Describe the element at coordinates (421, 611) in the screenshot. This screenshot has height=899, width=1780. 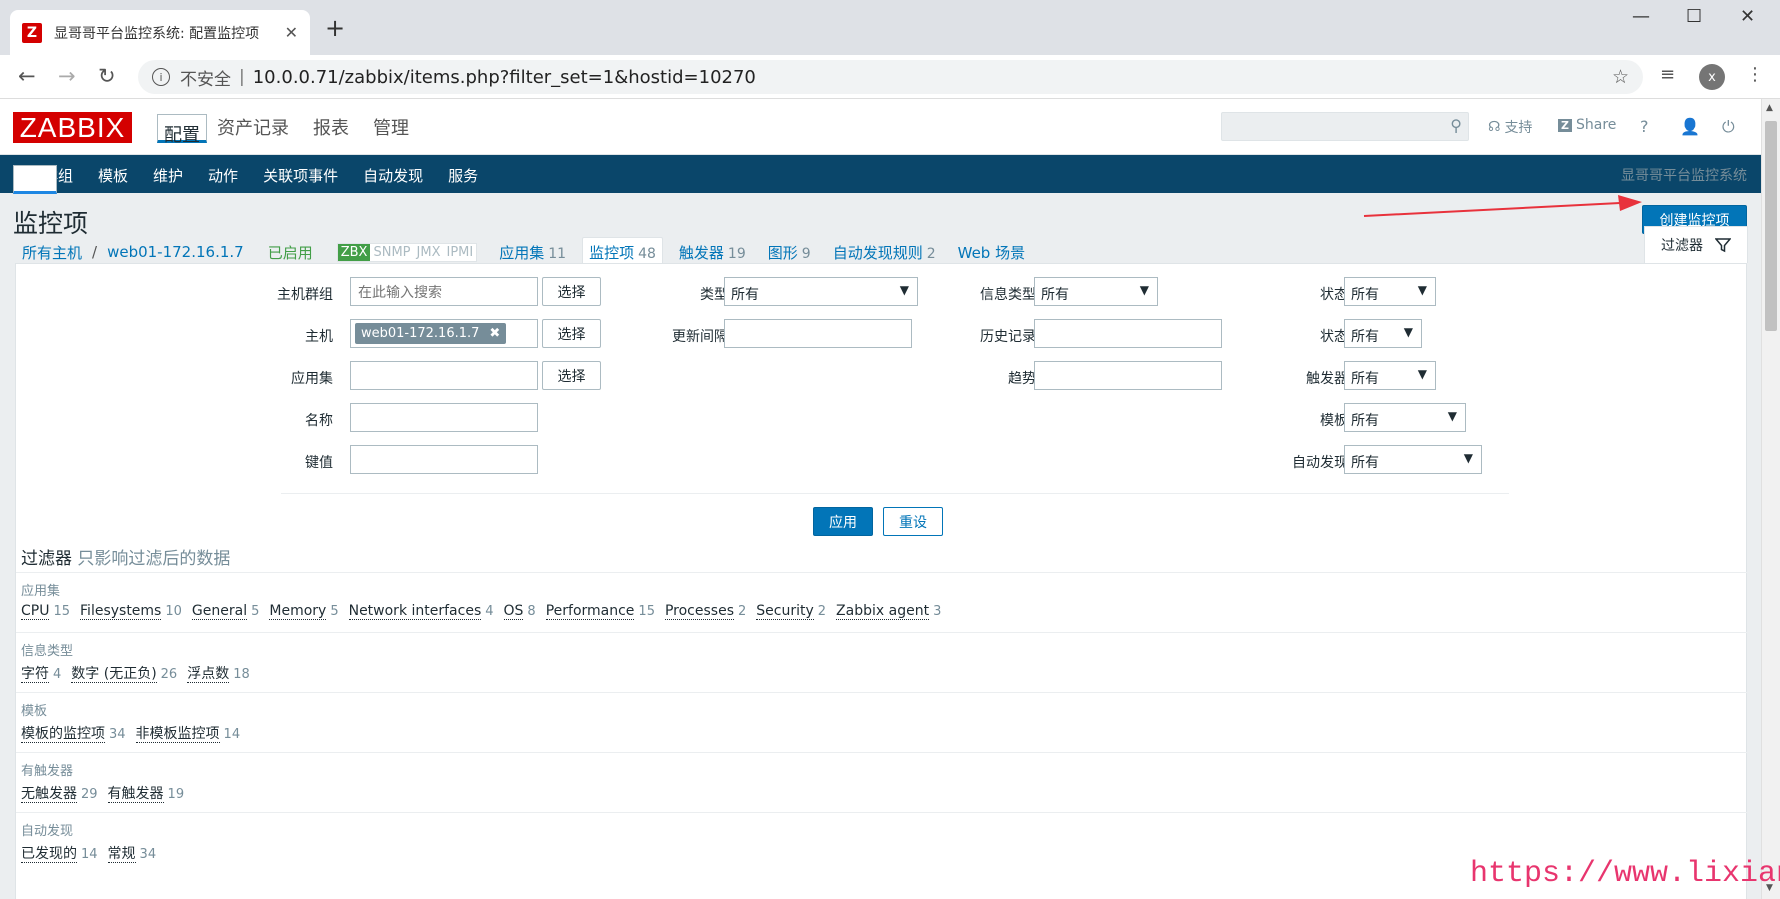
I see `subfilter-item: Network interfaces 4` at that location.